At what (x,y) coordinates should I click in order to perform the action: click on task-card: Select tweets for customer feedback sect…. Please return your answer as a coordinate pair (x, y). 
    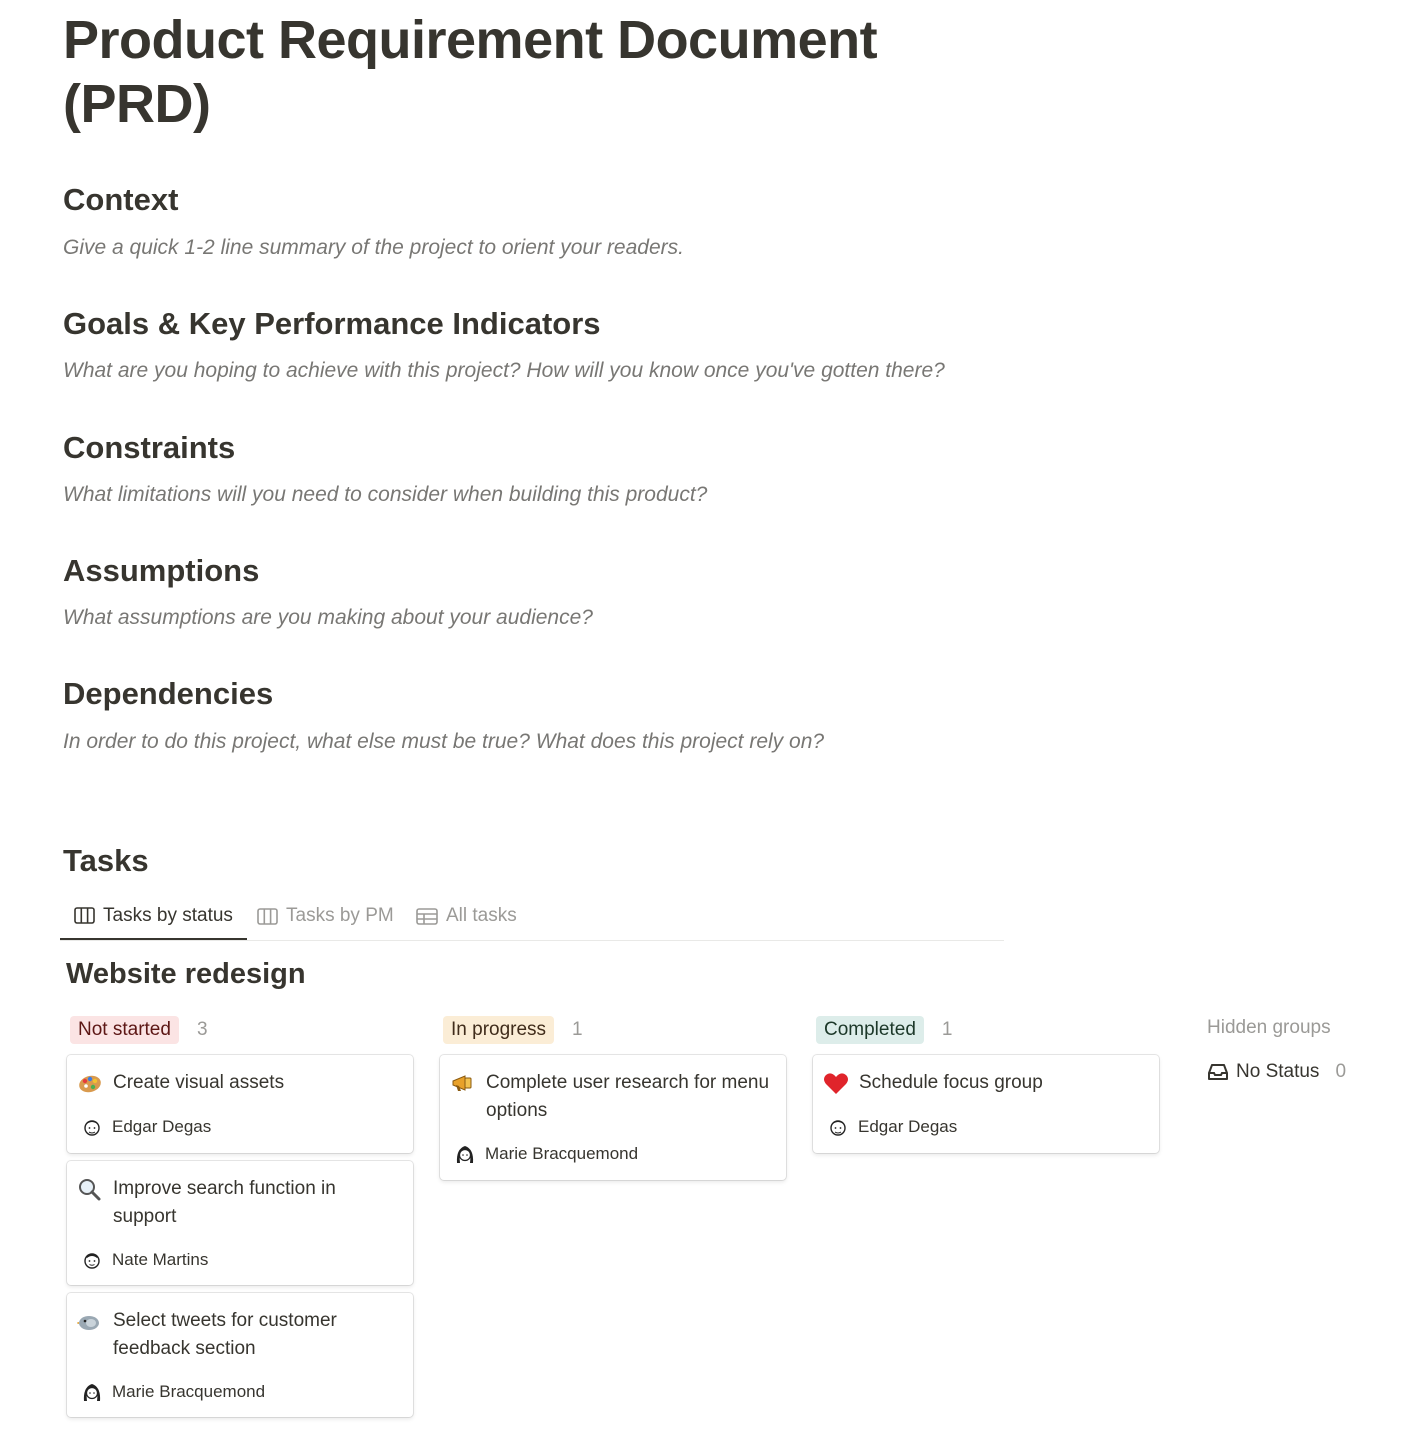
    Looking at the image, I should click on (240, 1355).